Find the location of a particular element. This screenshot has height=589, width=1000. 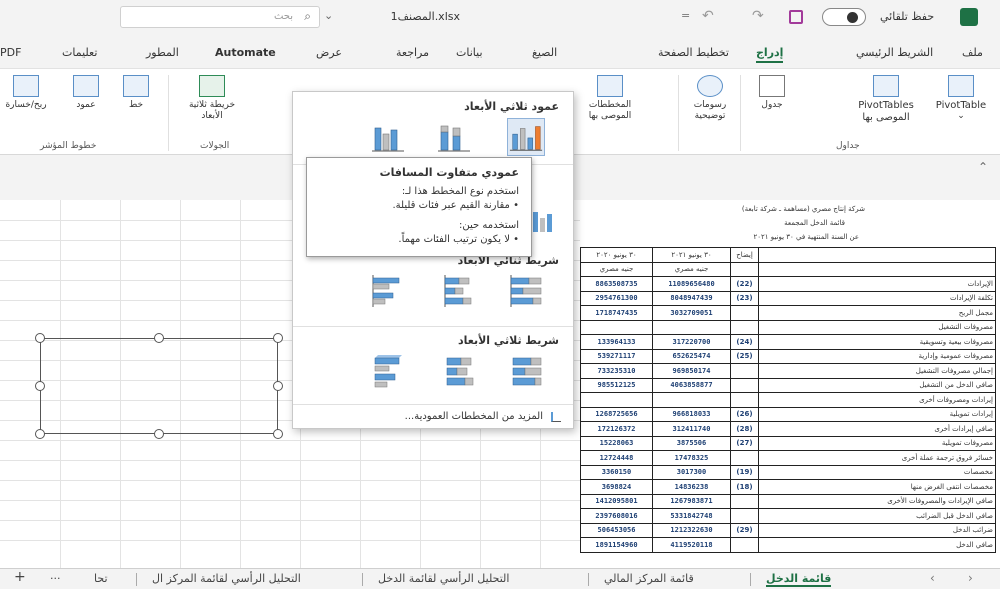

stacked-bar-icon is located at coordinates (460, 291).